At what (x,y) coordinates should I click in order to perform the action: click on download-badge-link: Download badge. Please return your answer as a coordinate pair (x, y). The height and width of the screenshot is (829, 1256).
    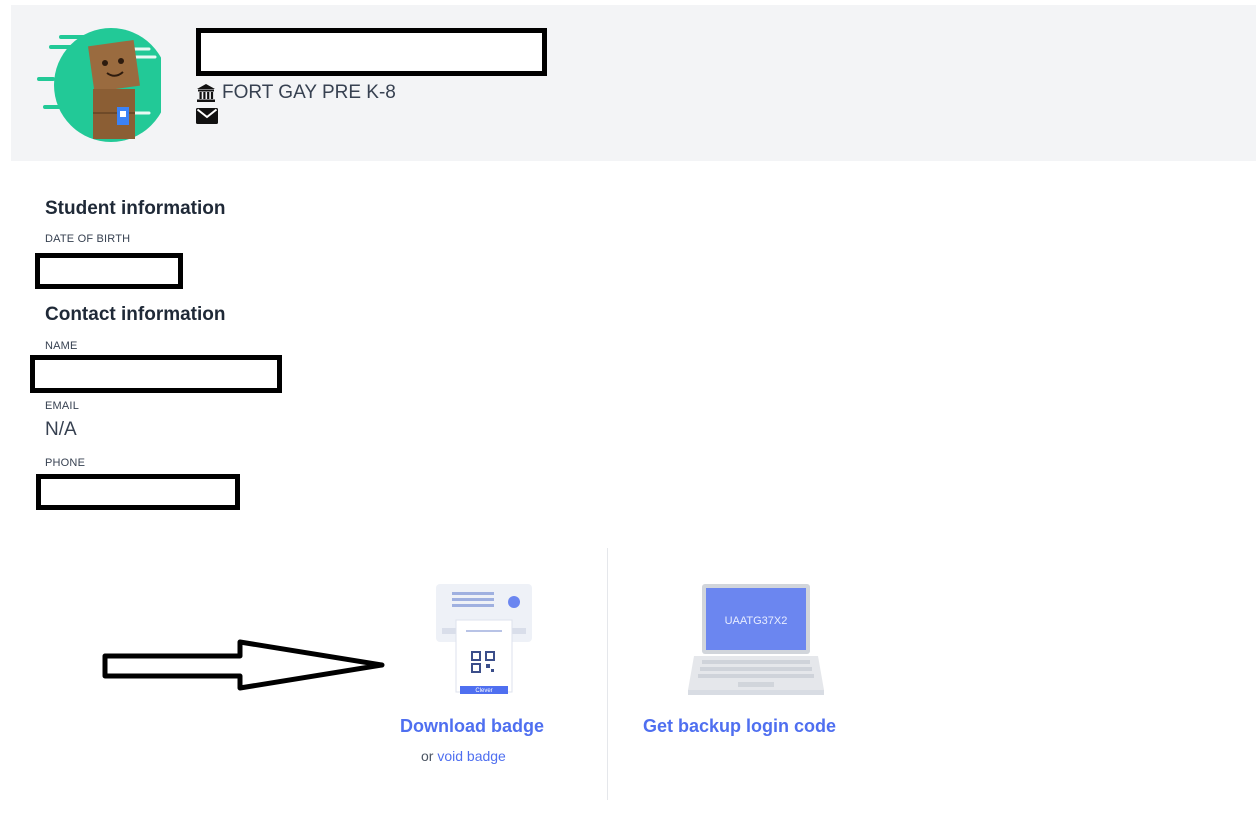
    Looking at the image, I should click on (472, 726).